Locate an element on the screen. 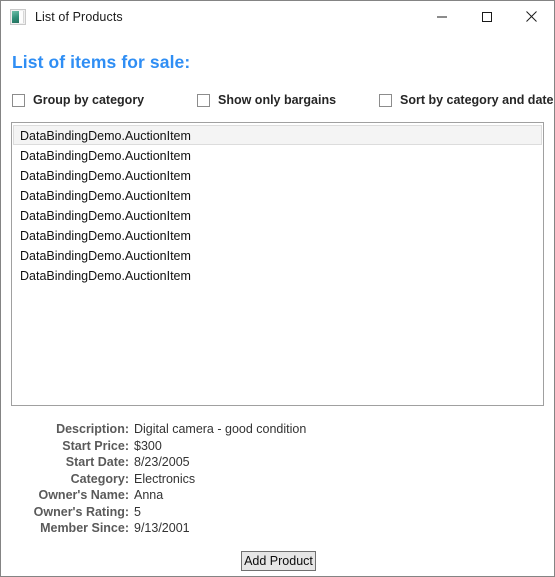 The image size is (555, 577). window-title: List of Products is located at coordinates (79, 16).